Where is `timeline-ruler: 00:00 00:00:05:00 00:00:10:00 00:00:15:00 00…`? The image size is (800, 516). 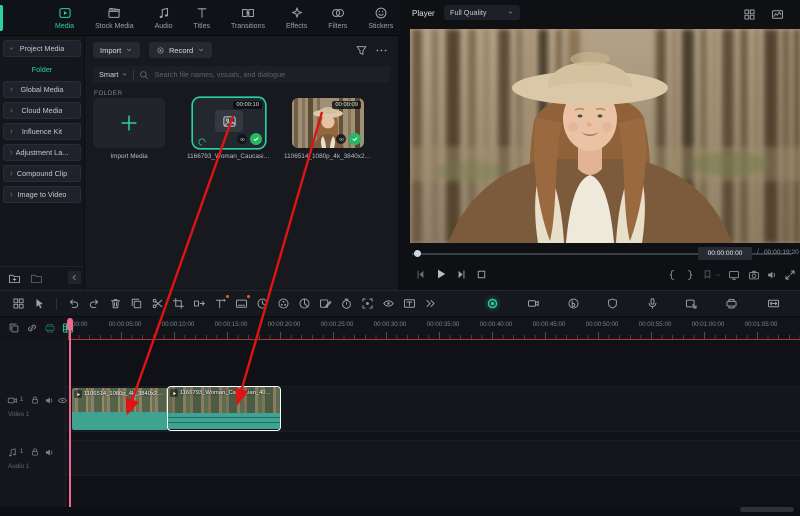 timeline-ruler: 00:00 00:00:05:00 00:00:10:00 00:00:15:00 00… is located at coordinates (400, 328).